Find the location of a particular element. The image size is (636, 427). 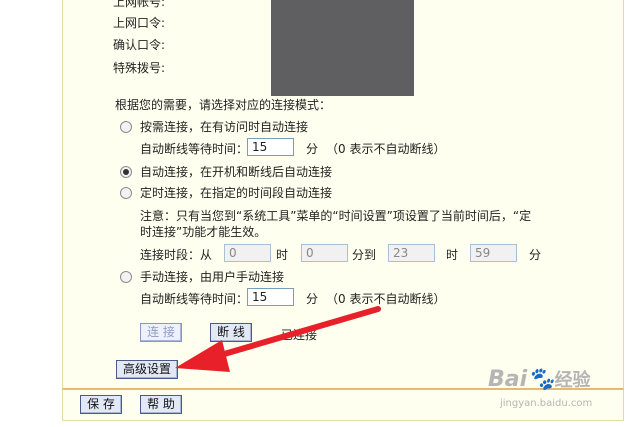

watermark-logo: Bai🐾经验 is located at coordinates (539, 379).